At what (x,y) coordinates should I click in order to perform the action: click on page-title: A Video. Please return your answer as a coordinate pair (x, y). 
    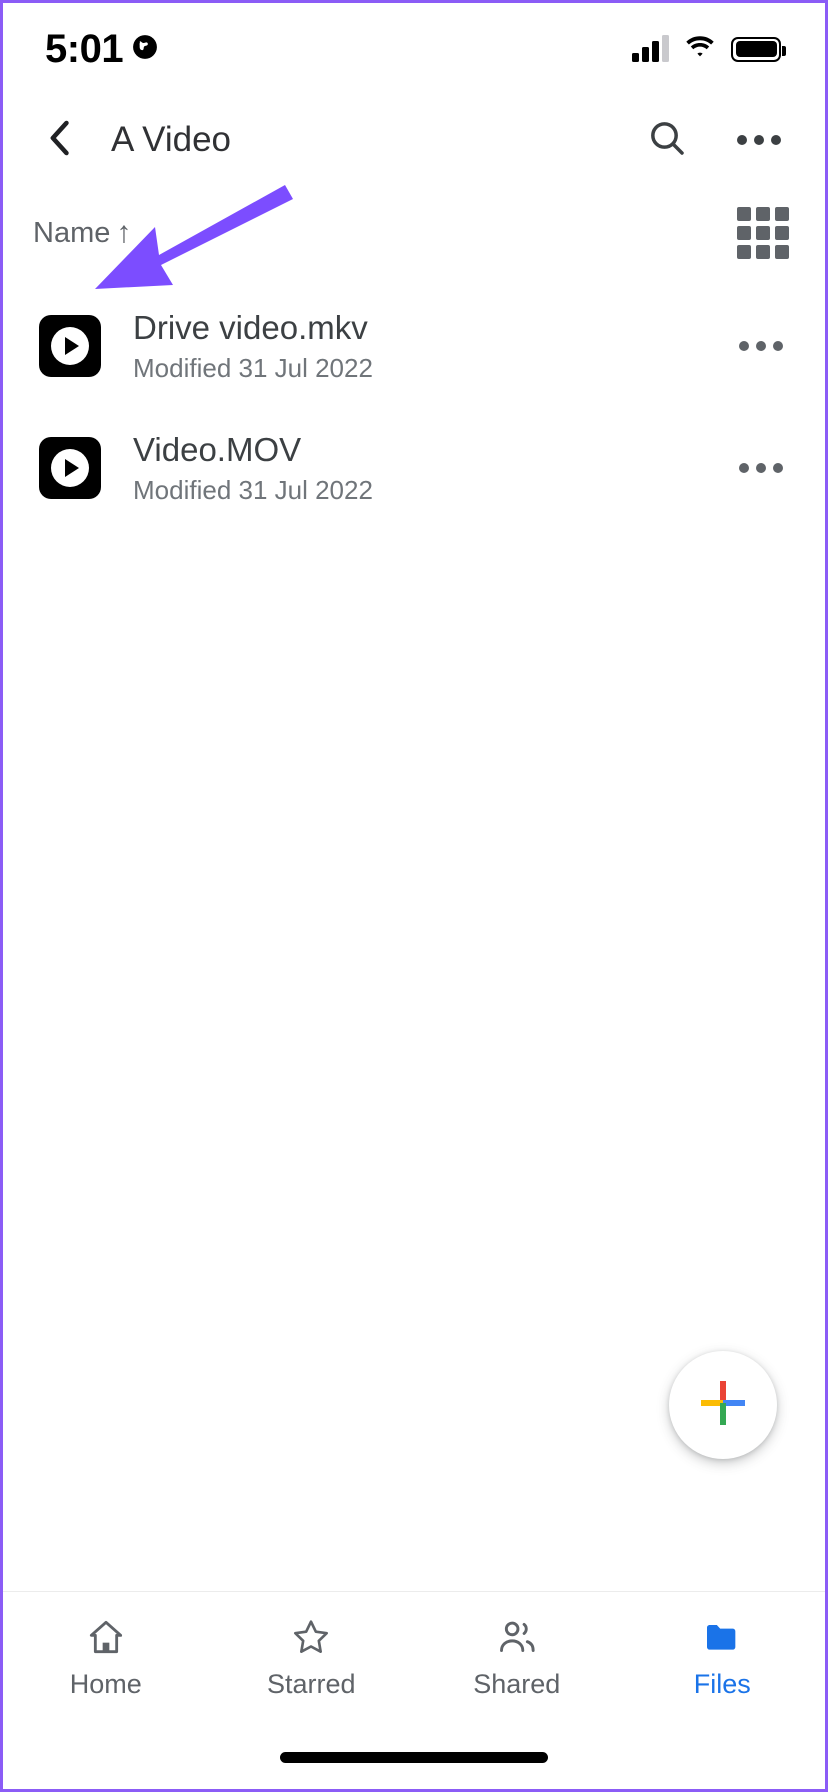
    Looking at the image, I should click on (171, 139).